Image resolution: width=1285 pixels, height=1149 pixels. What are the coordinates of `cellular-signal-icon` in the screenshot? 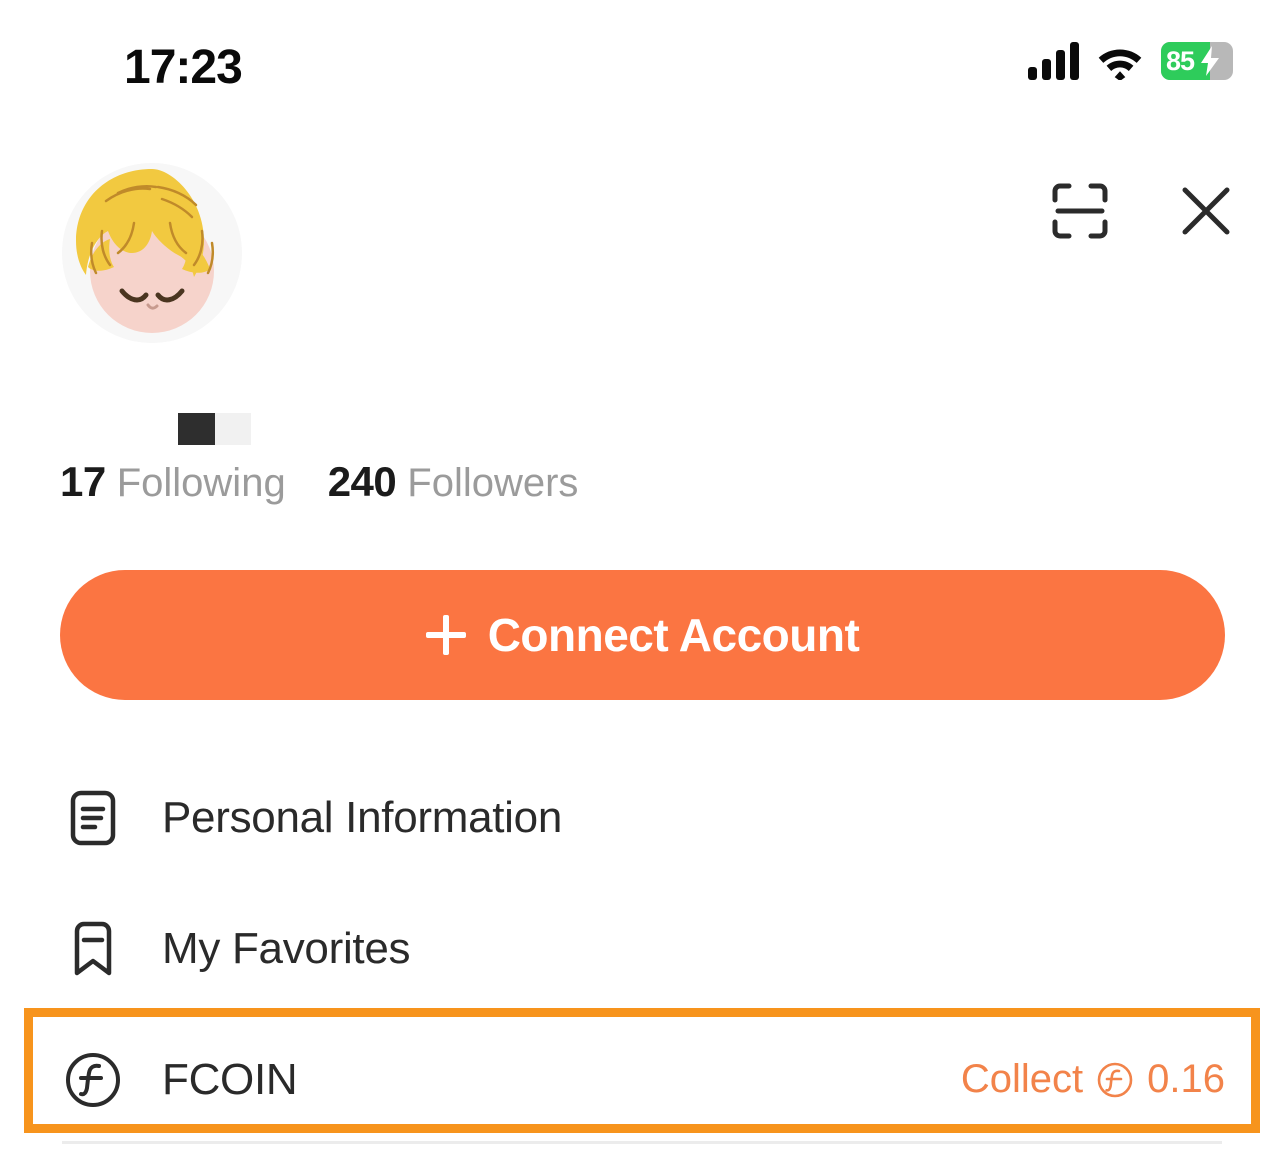 It's located at (1053, 61).